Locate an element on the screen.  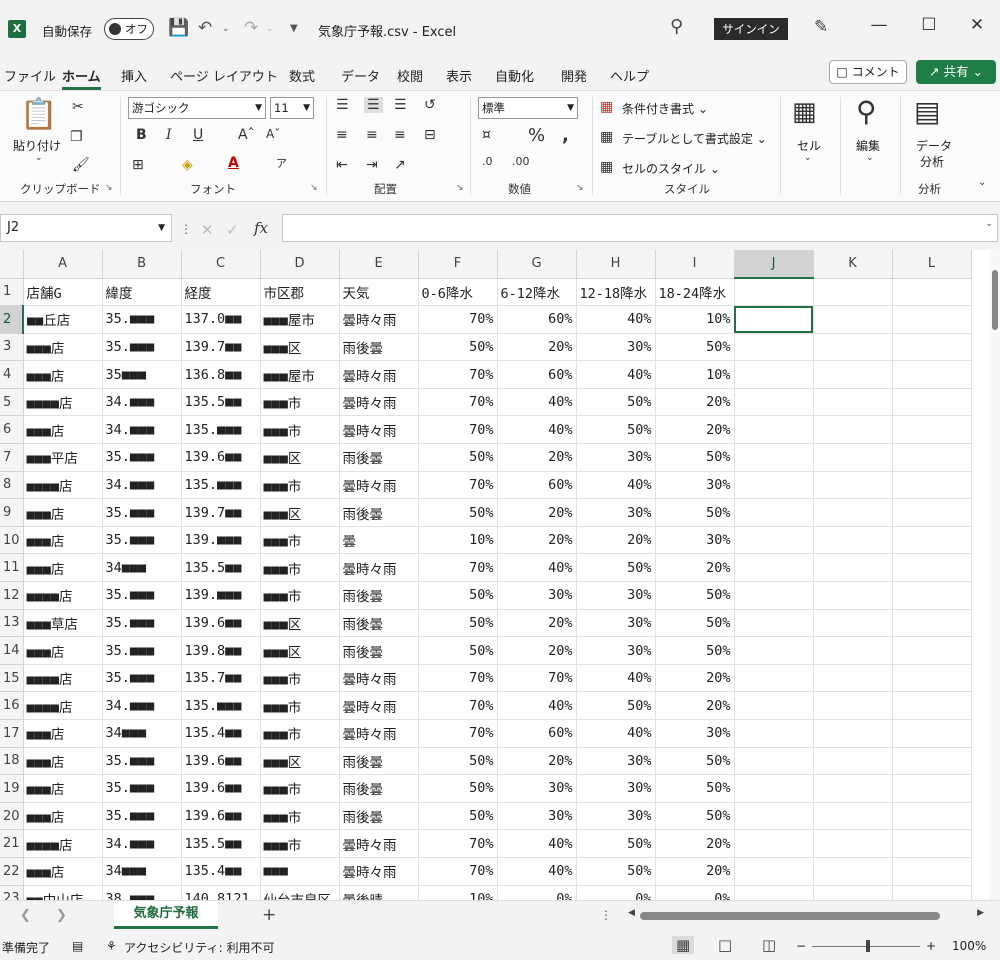
cell-k3 is located at coordinates (853, 347).